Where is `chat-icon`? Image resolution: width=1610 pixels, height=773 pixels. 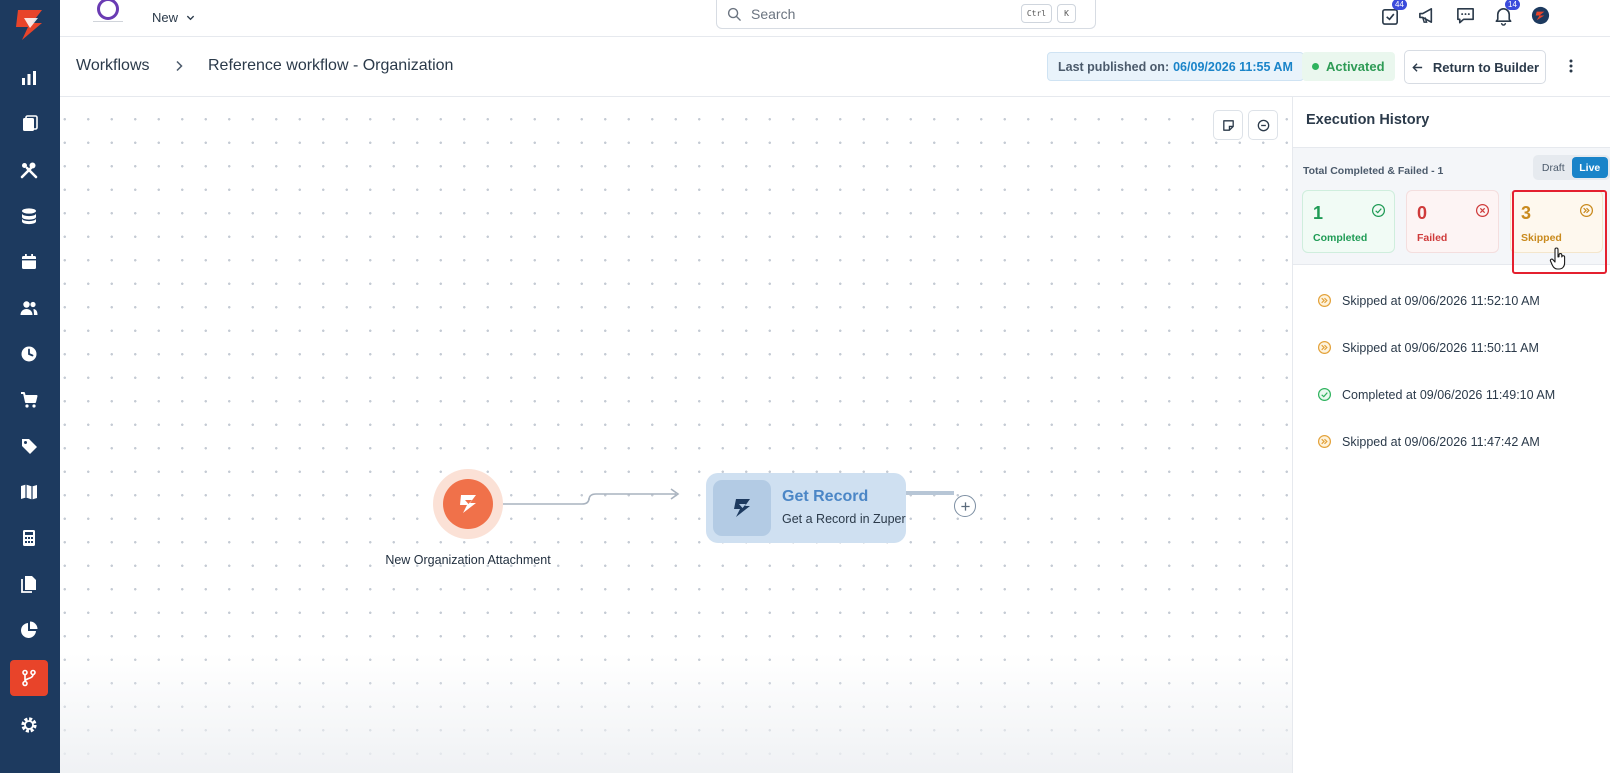 chat-icon is located at coordinates (1465, 15).